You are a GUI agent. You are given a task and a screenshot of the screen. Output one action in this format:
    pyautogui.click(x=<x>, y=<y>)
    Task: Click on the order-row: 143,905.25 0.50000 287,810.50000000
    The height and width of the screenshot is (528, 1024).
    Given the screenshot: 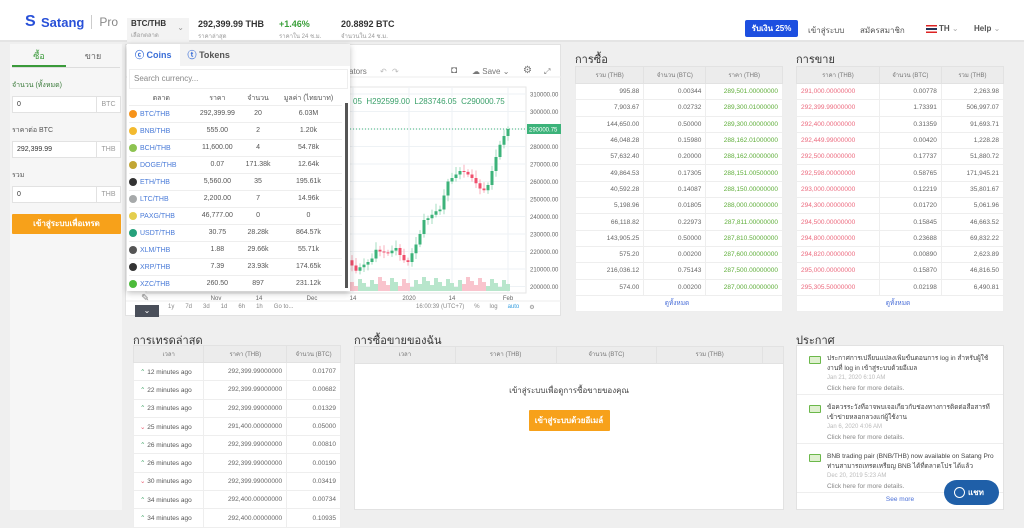 What is the action you would take?
    pyautogui.click(x=678, y=238)
    